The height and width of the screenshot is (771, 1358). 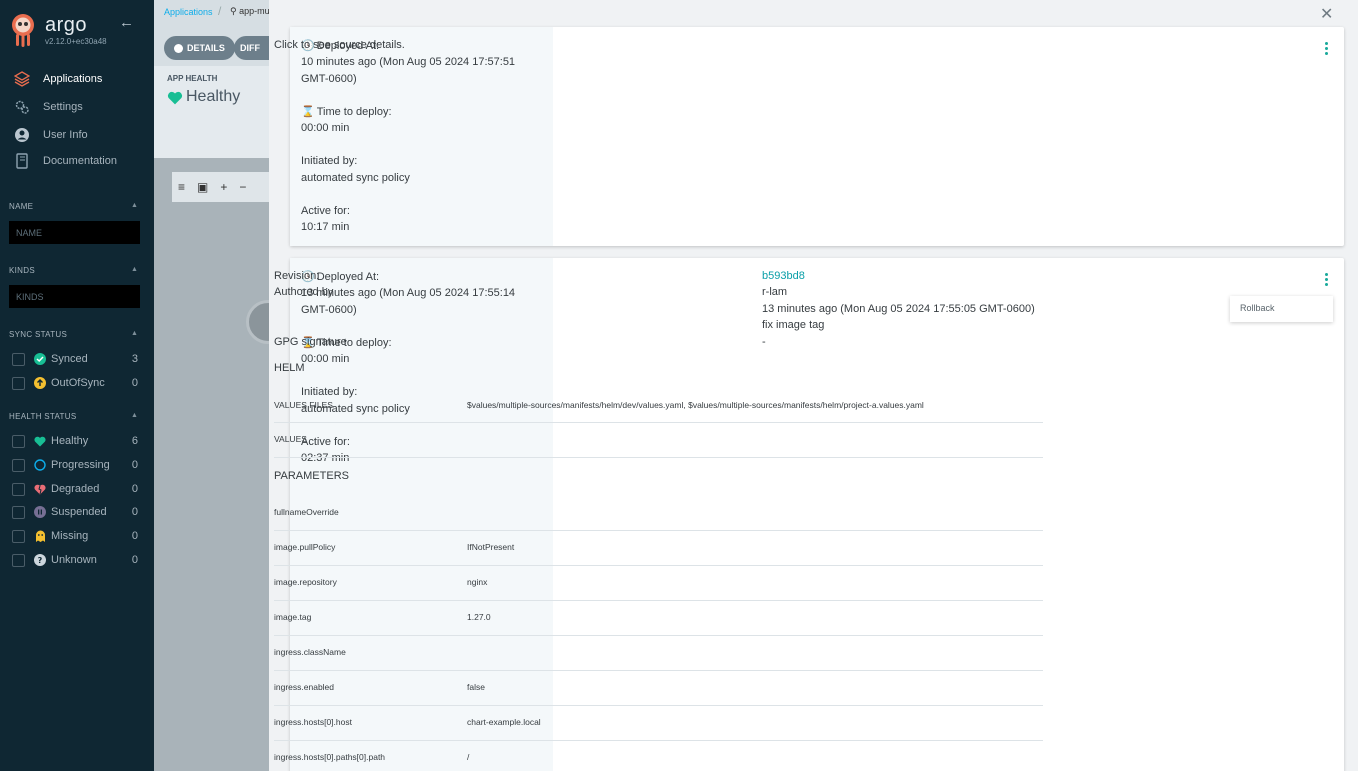 What do you see at coordinates (23, 30) in the screenshot?
I see `argo-logo-icon` at bounding box center [23, 30].